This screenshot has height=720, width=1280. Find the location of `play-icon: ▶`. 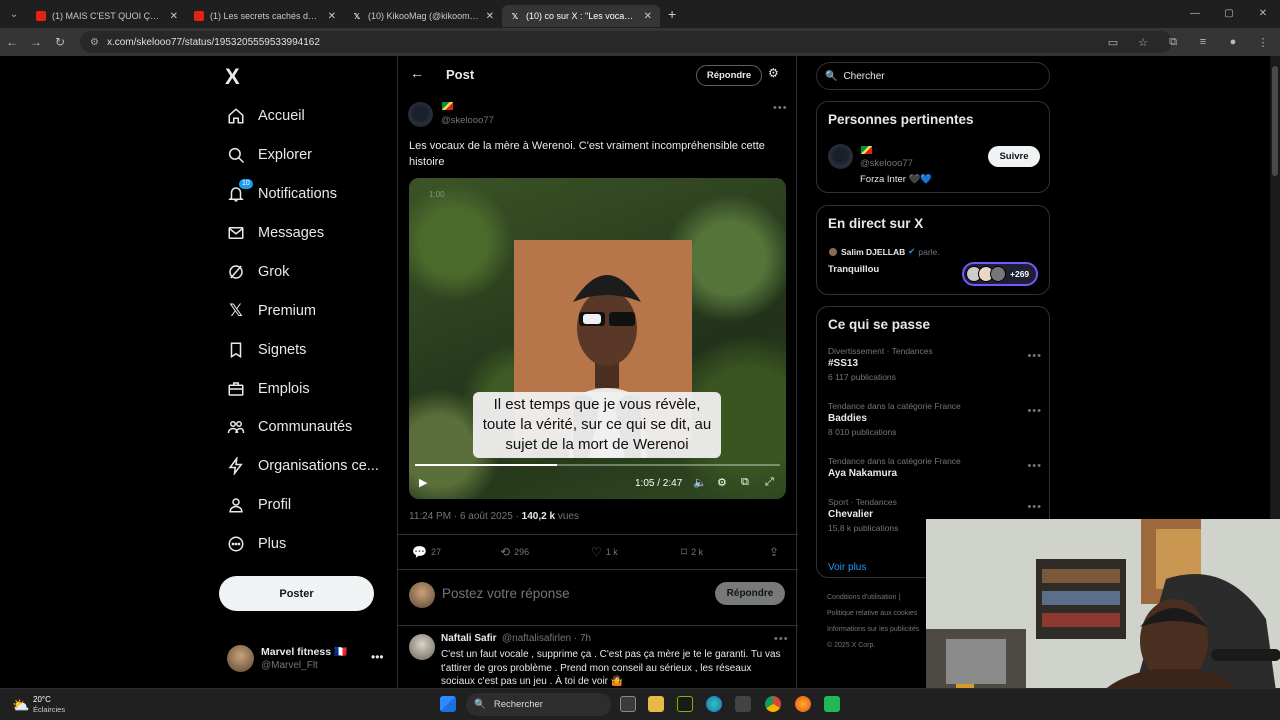

play-icon: ▶ is located at coordinates (423, 482).